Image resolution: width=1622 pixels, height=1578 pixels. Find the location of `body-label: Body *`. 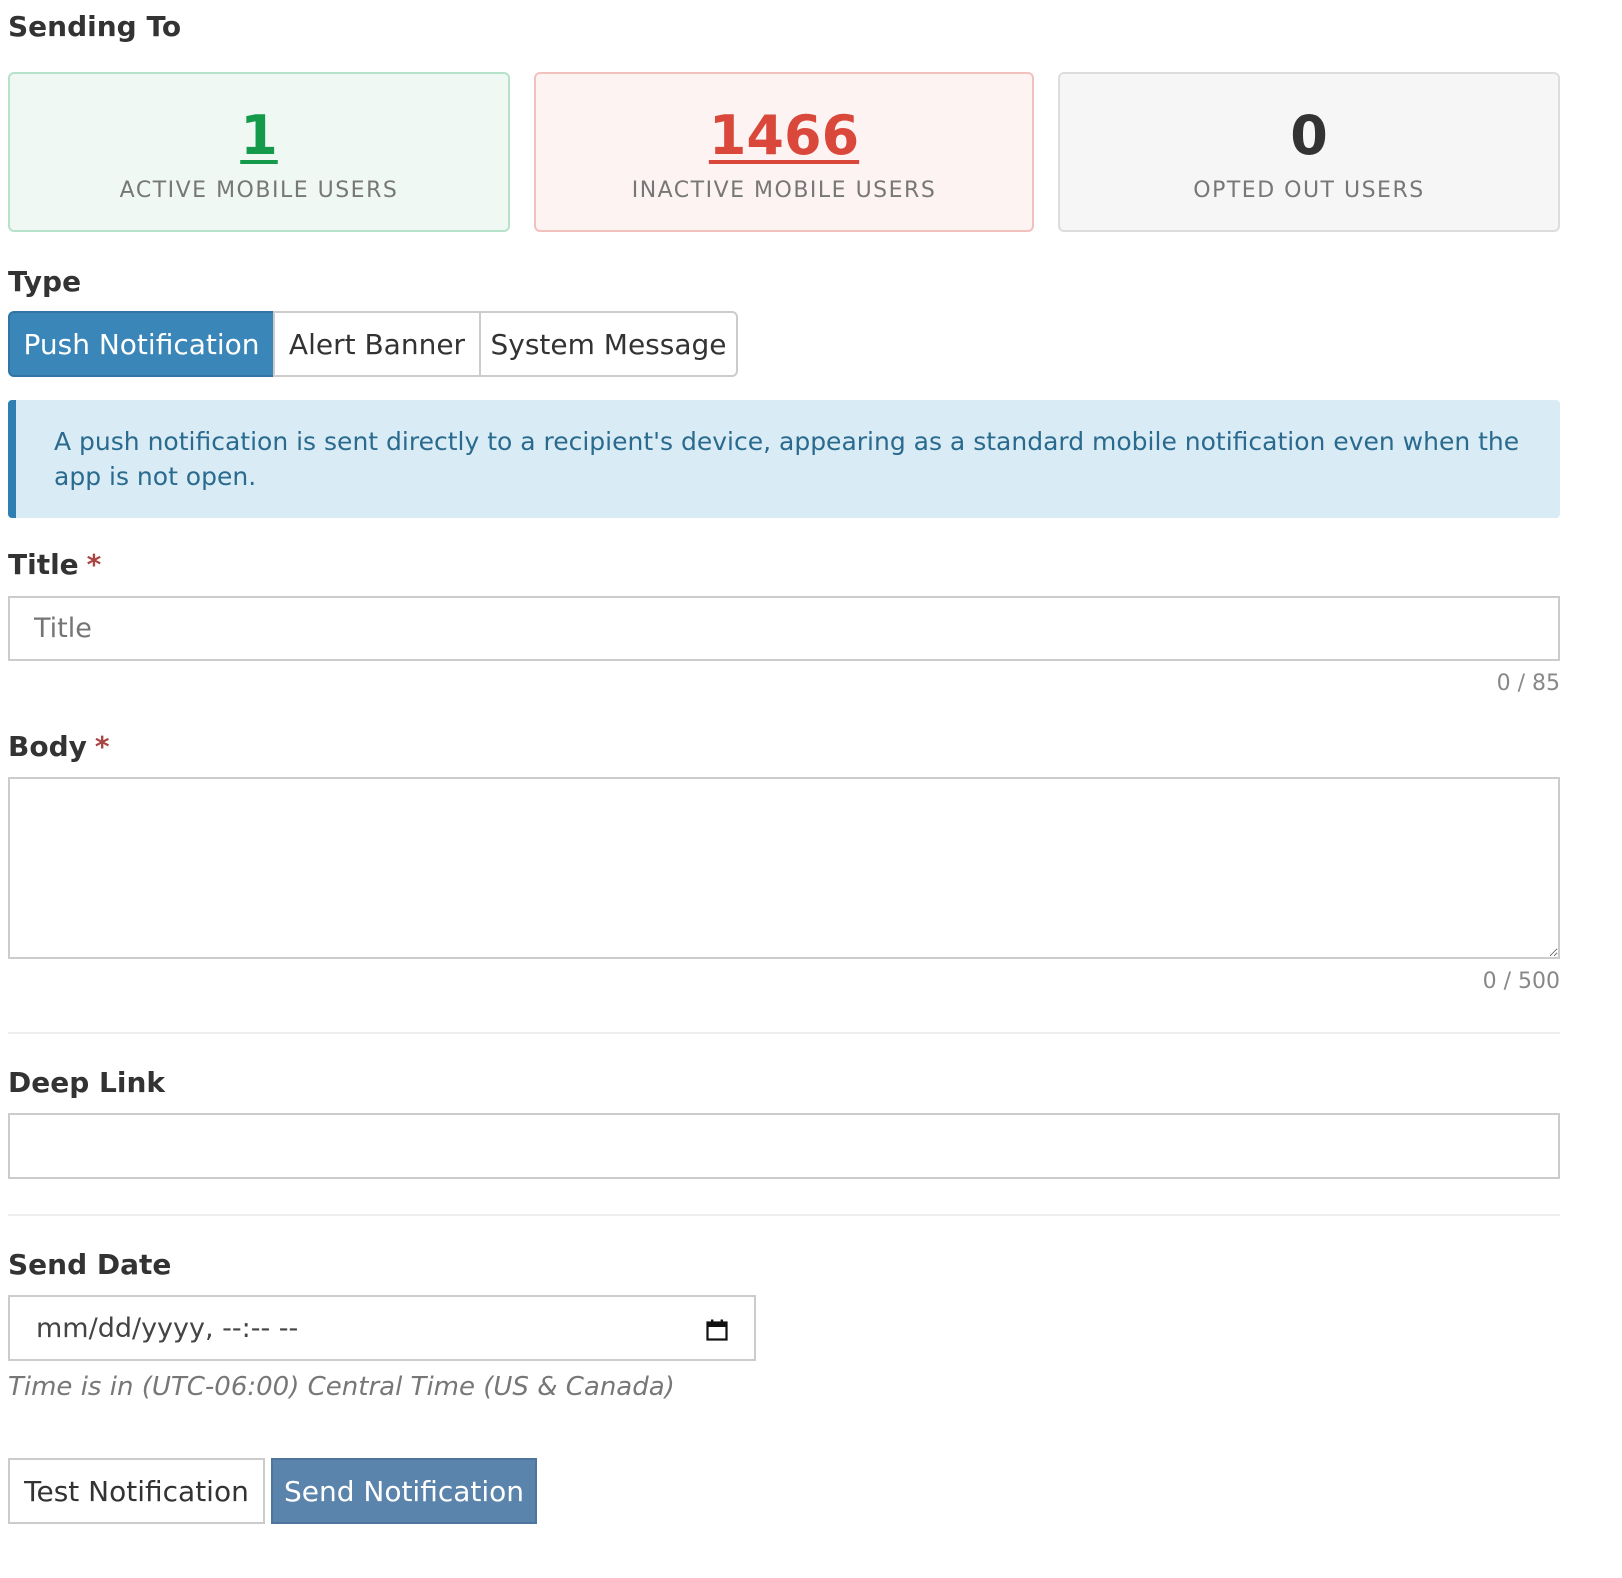

body-label: Body * is located at coordinates (59, 746).